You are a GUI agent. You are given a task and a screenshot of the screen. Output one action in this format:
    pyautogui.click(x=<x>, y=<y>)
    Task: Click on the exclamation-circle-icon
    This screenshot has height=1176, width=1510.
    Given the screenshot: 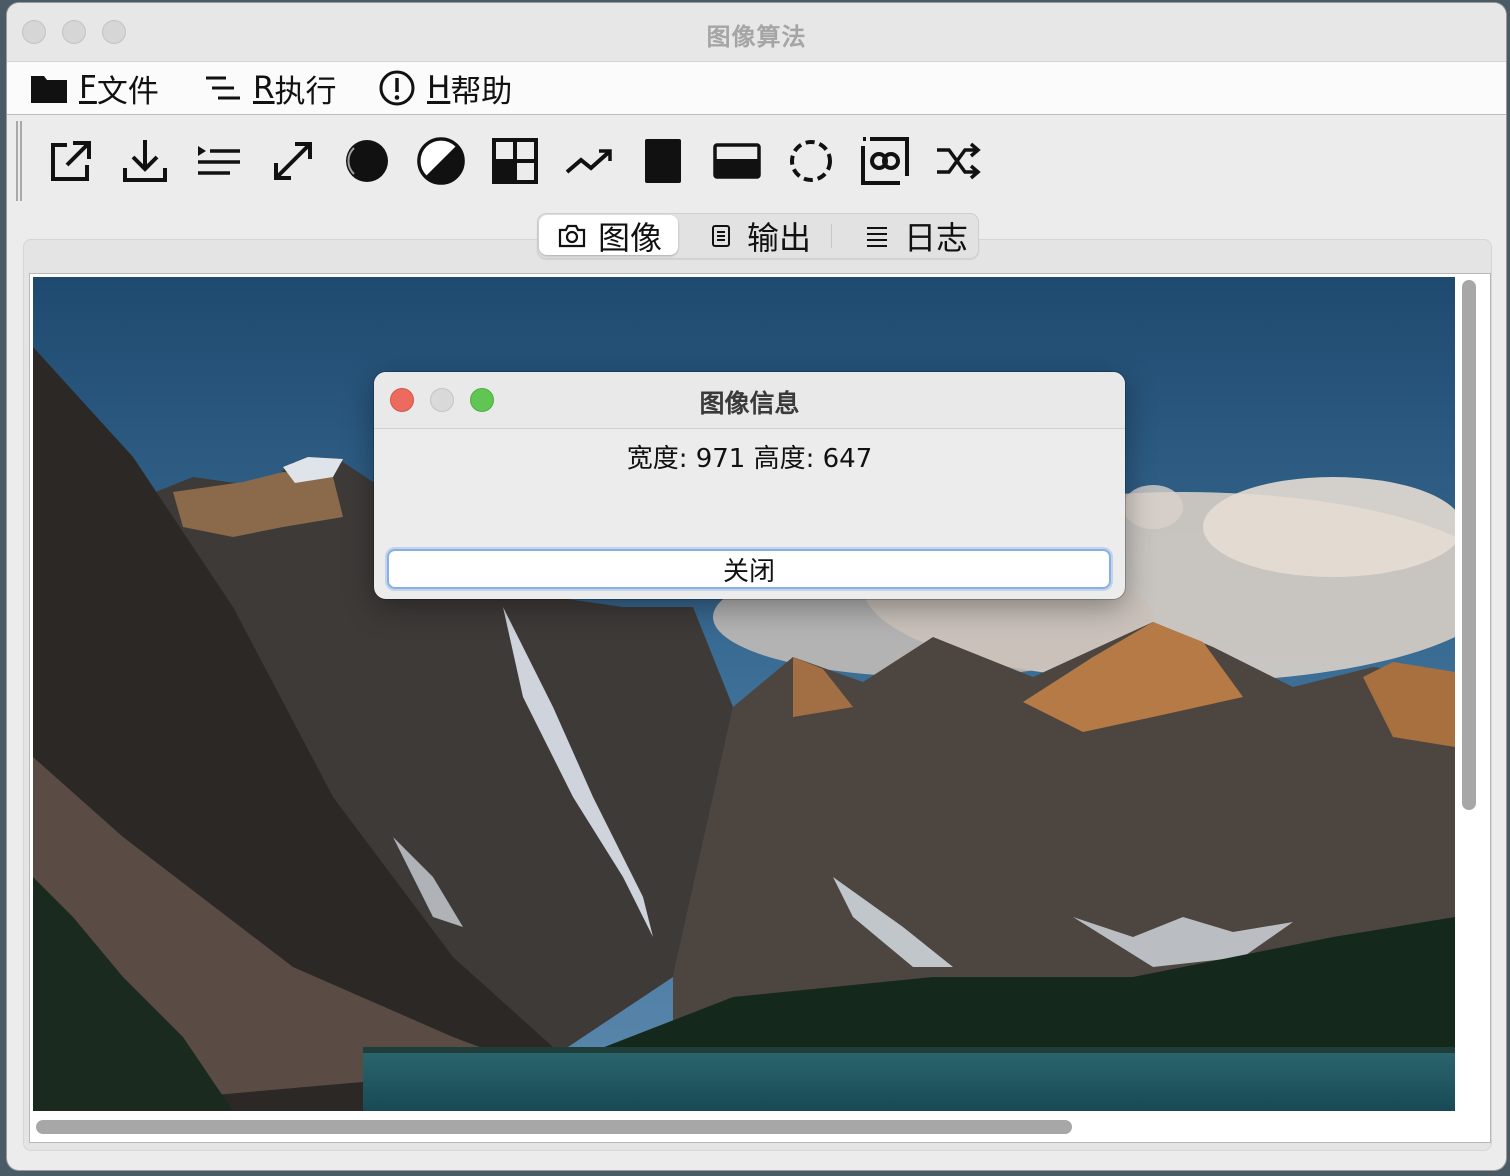 What is the action you would take?
    pyautogui.click(x=397, y=88)
    